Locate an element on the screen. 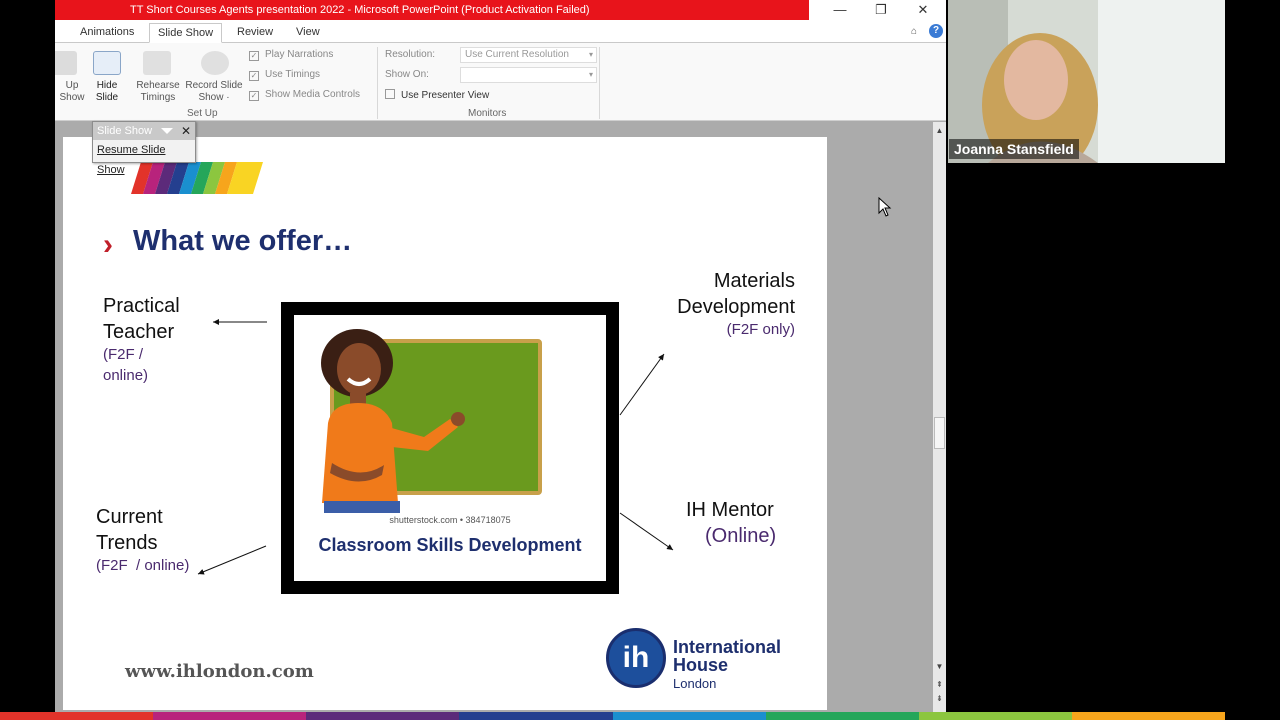  play-narrations-checkbox: ✓ Play Narrations is located at coordinates (291, 55).